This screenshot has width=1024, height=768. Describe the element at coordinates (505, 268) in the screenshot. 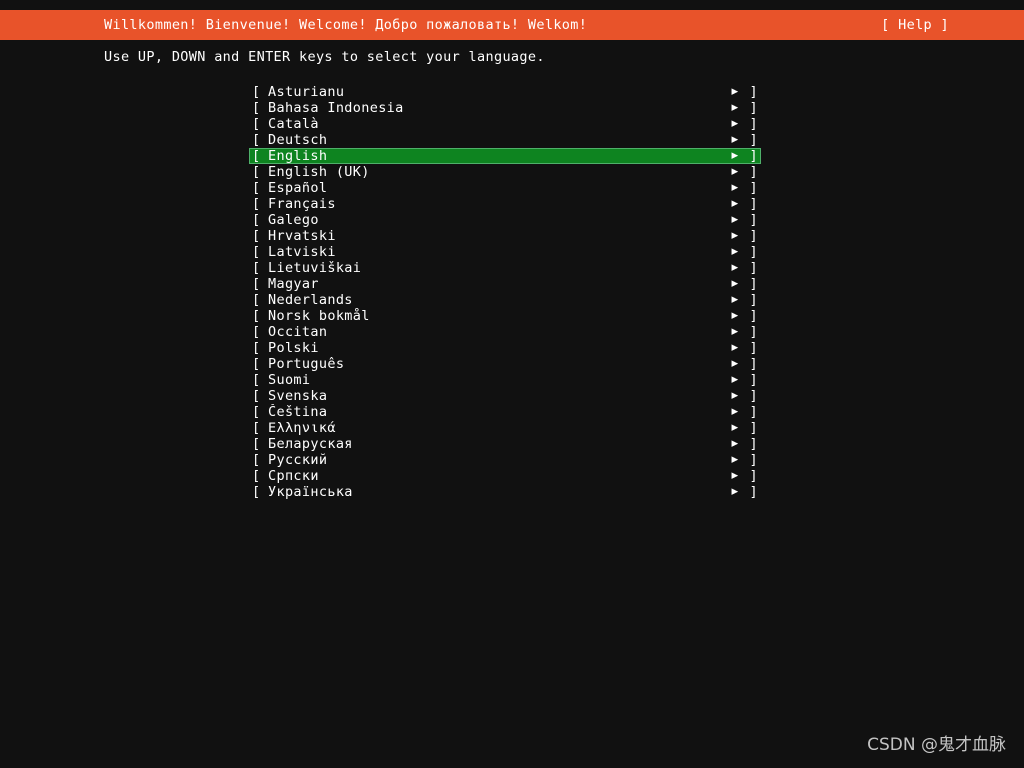

I see `language-row: [Lietuviškai ▶]` at that location.